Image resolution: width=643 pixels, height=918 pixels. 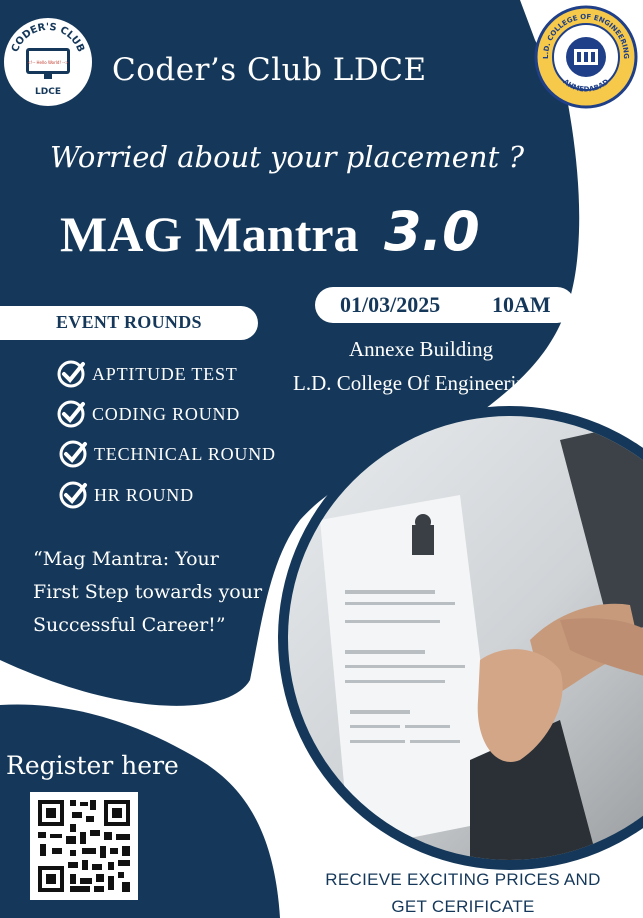 I want to click on event-time: 10AM, so click(x=521, y=304).